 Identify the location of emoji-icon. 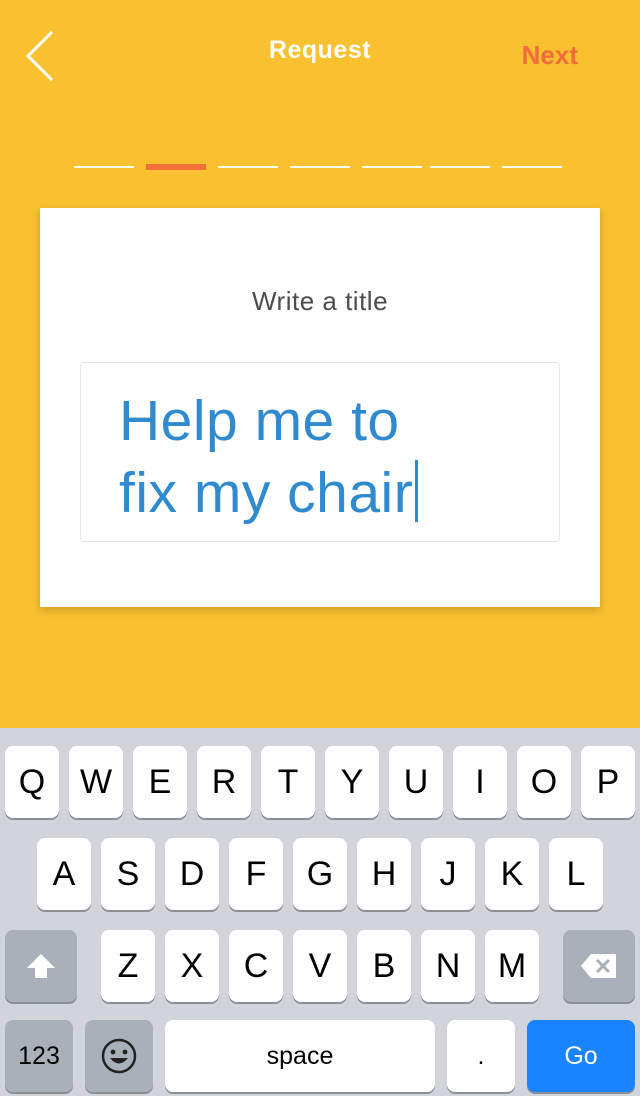
(119, 1056).